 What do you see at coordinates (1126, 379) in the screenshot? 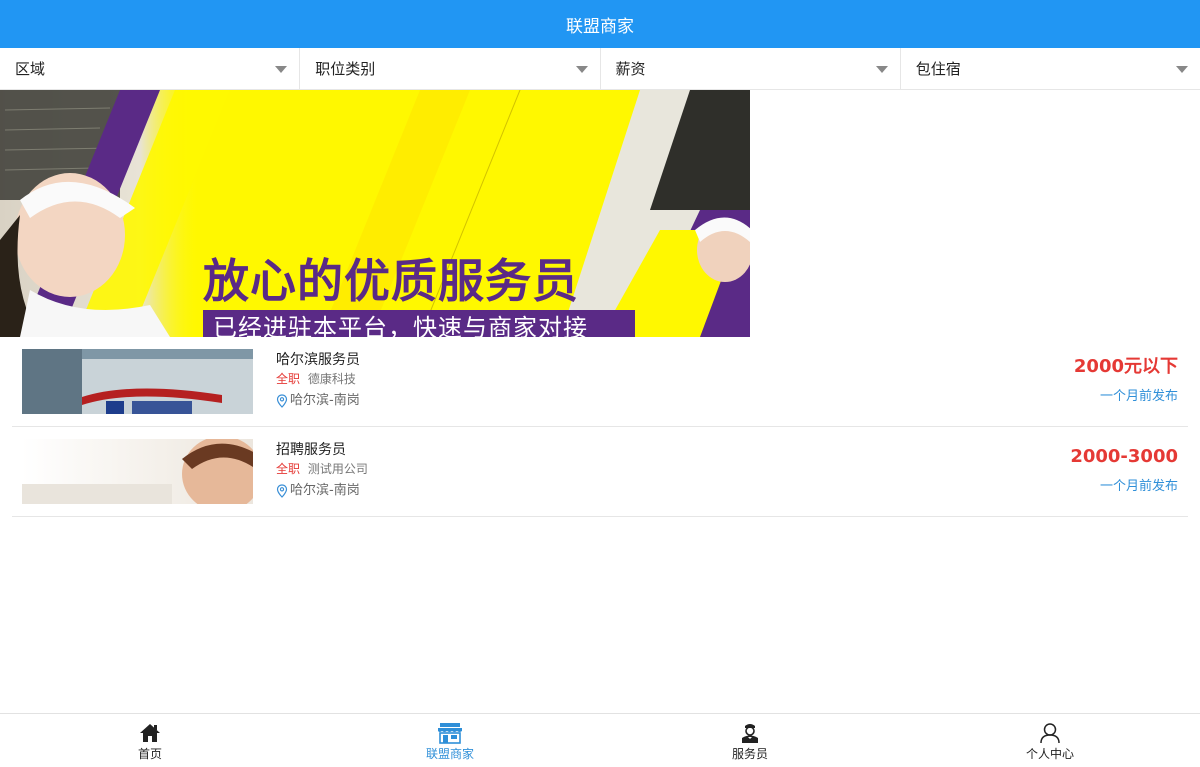
I see `job-right: 2000元以下 一个月前发布` at bounding box center [1126, 379].